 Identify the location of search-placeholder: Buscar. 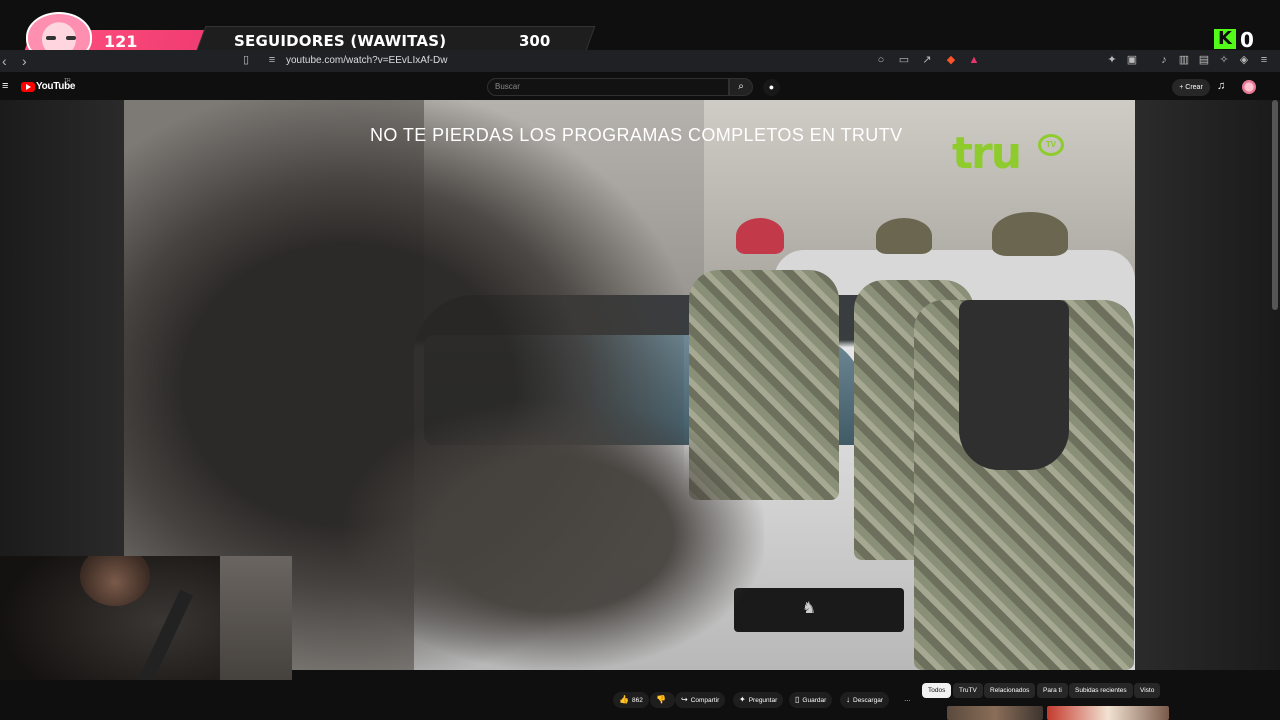
(507, 86).